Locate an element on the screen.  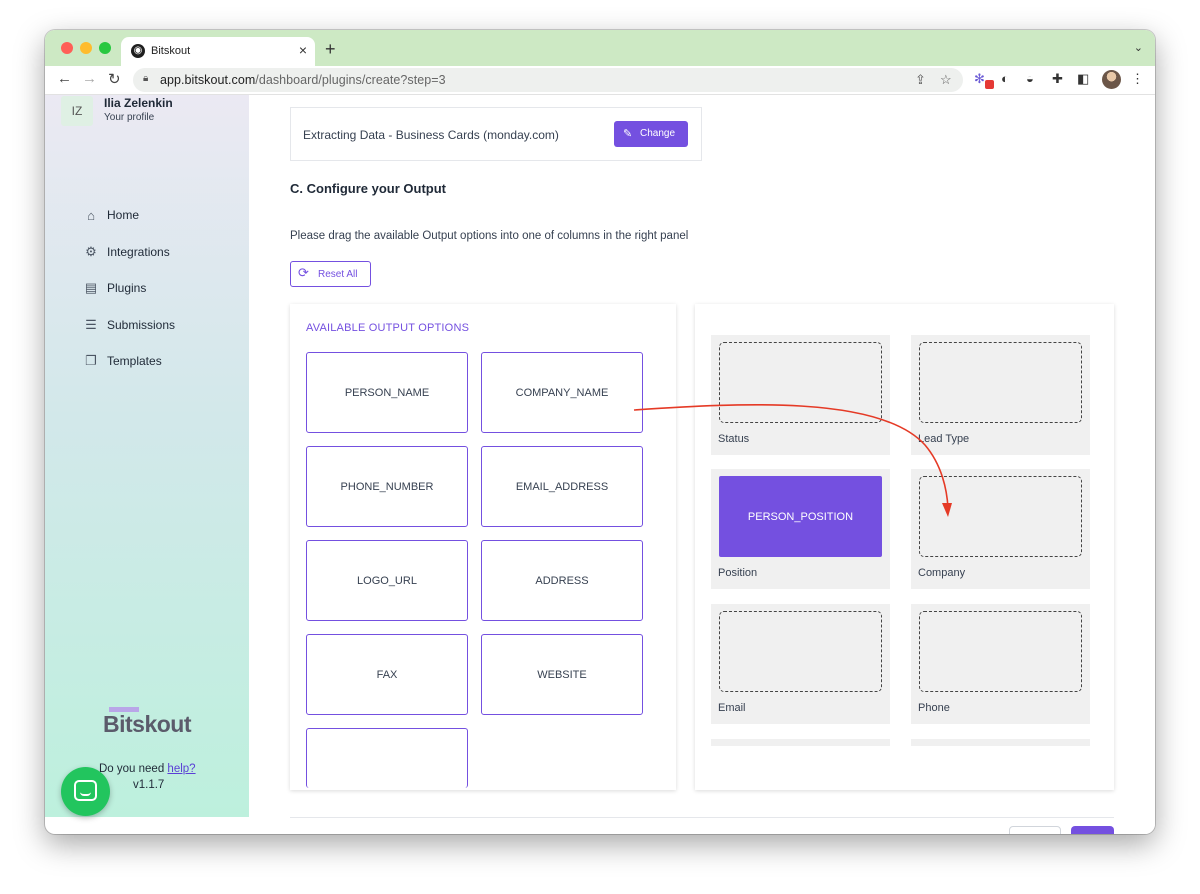
back-button is located at coordinates (1035, 830).